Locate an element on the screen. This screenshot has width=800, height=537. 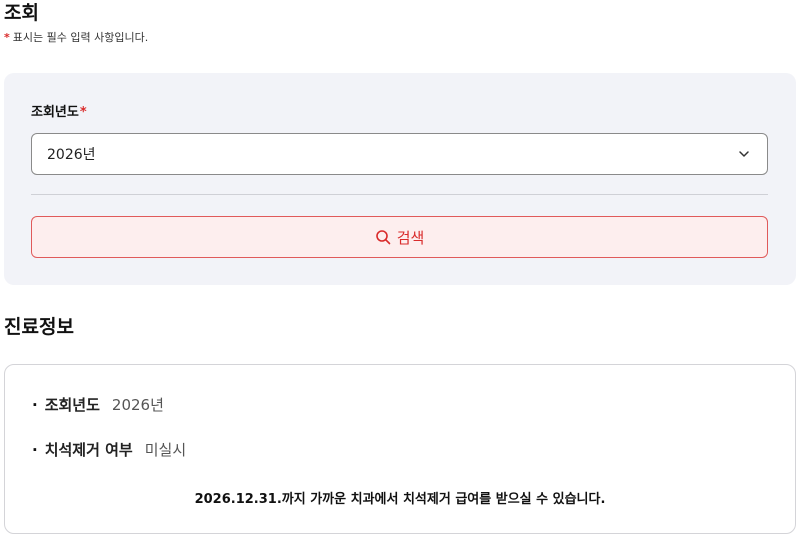
info-value: 미실시 is located at coordinates (165, 450).